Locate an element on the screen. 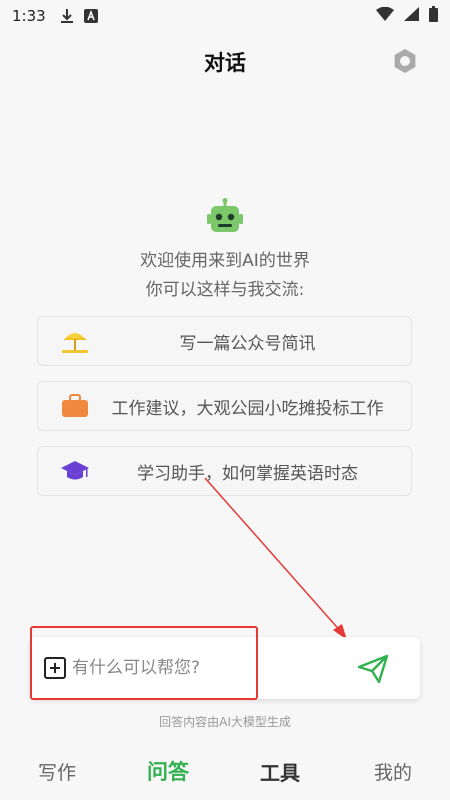 This screenshot has height=800, width=450. status-time: 1:33 is located at coordinates (29, 16).